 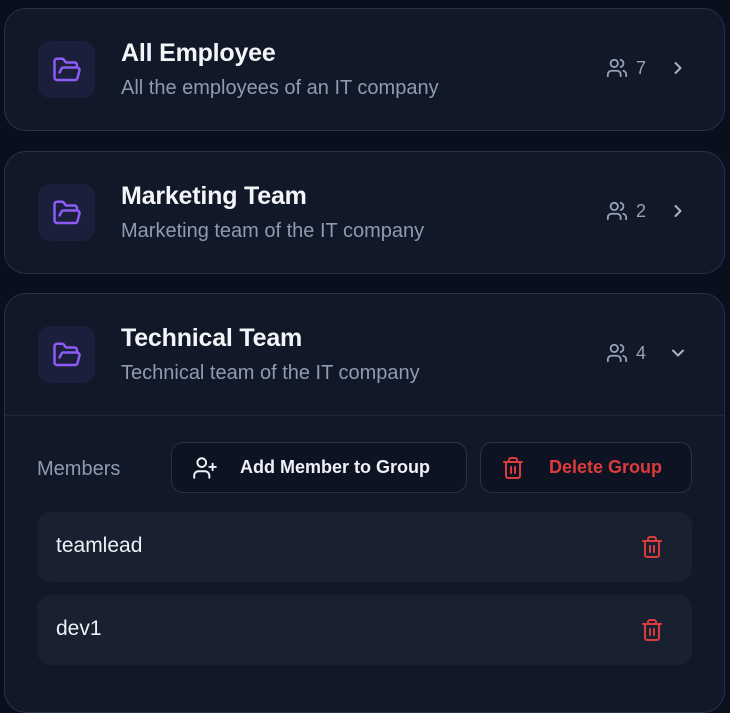 I want to click on member-count-value: 2, so click(x=640, y=210).